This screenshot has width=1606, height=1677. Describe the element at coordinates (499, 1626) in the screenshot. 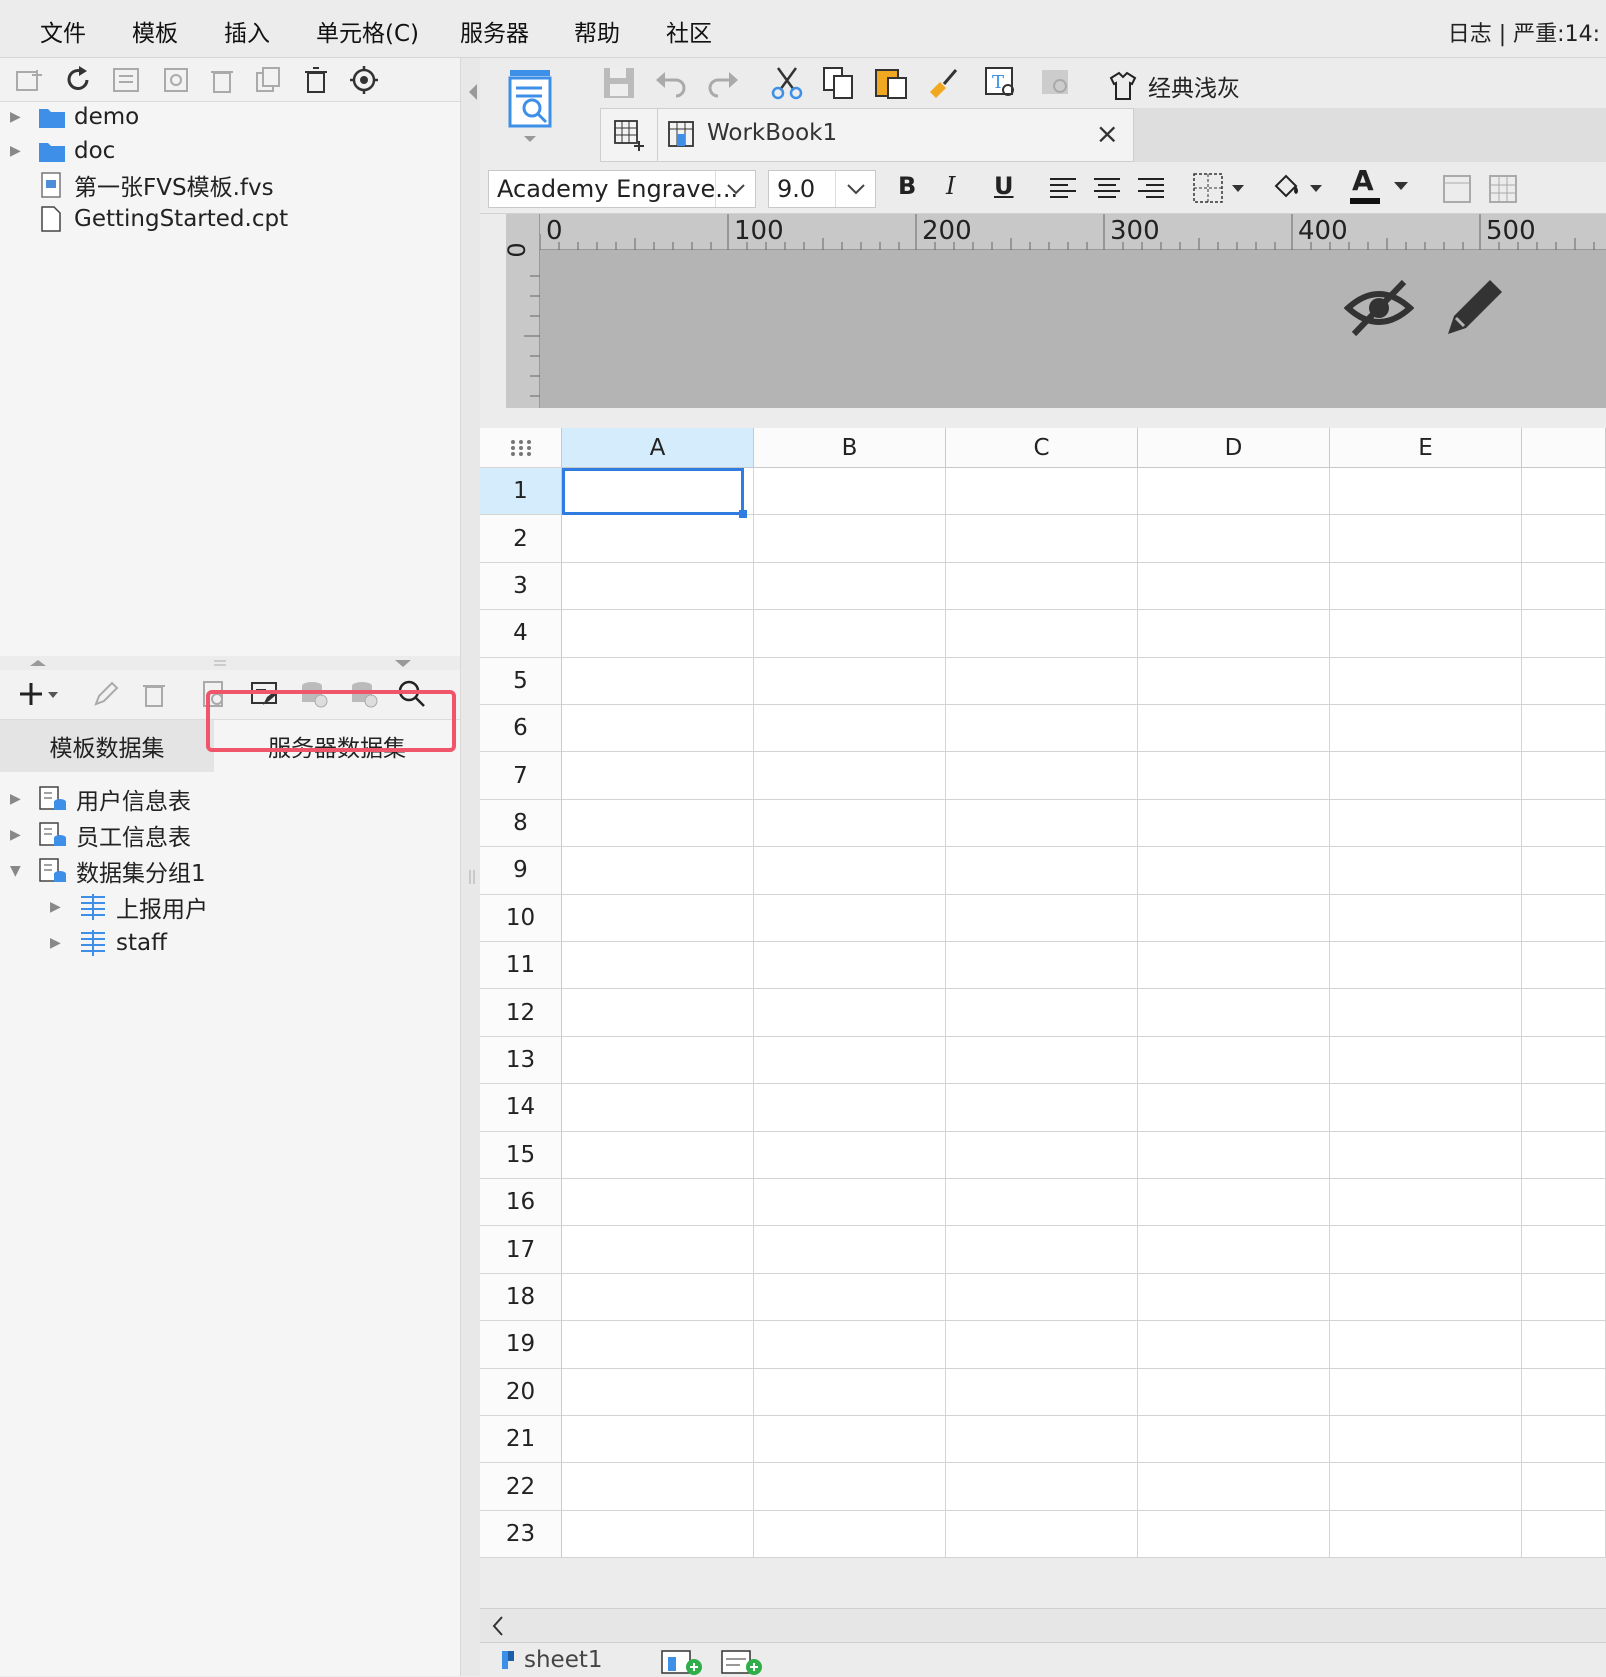

I see `scroll-left-icon` at that location.